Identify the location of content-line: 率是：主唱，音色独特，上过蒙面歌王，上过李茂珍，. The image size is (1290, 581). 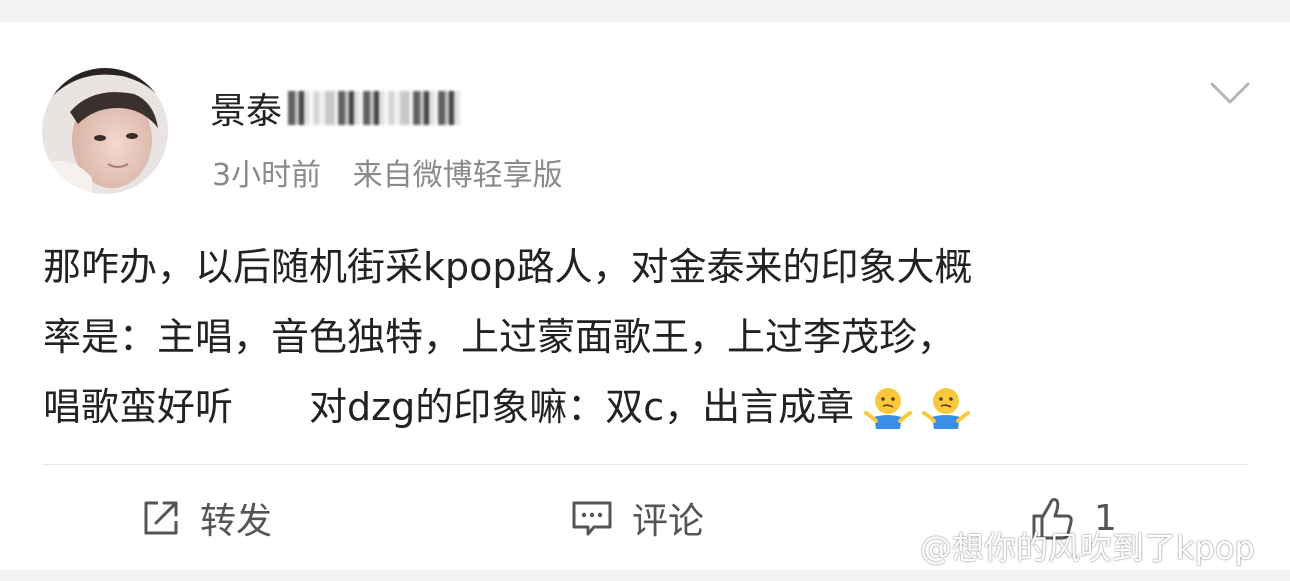
(499, 337).